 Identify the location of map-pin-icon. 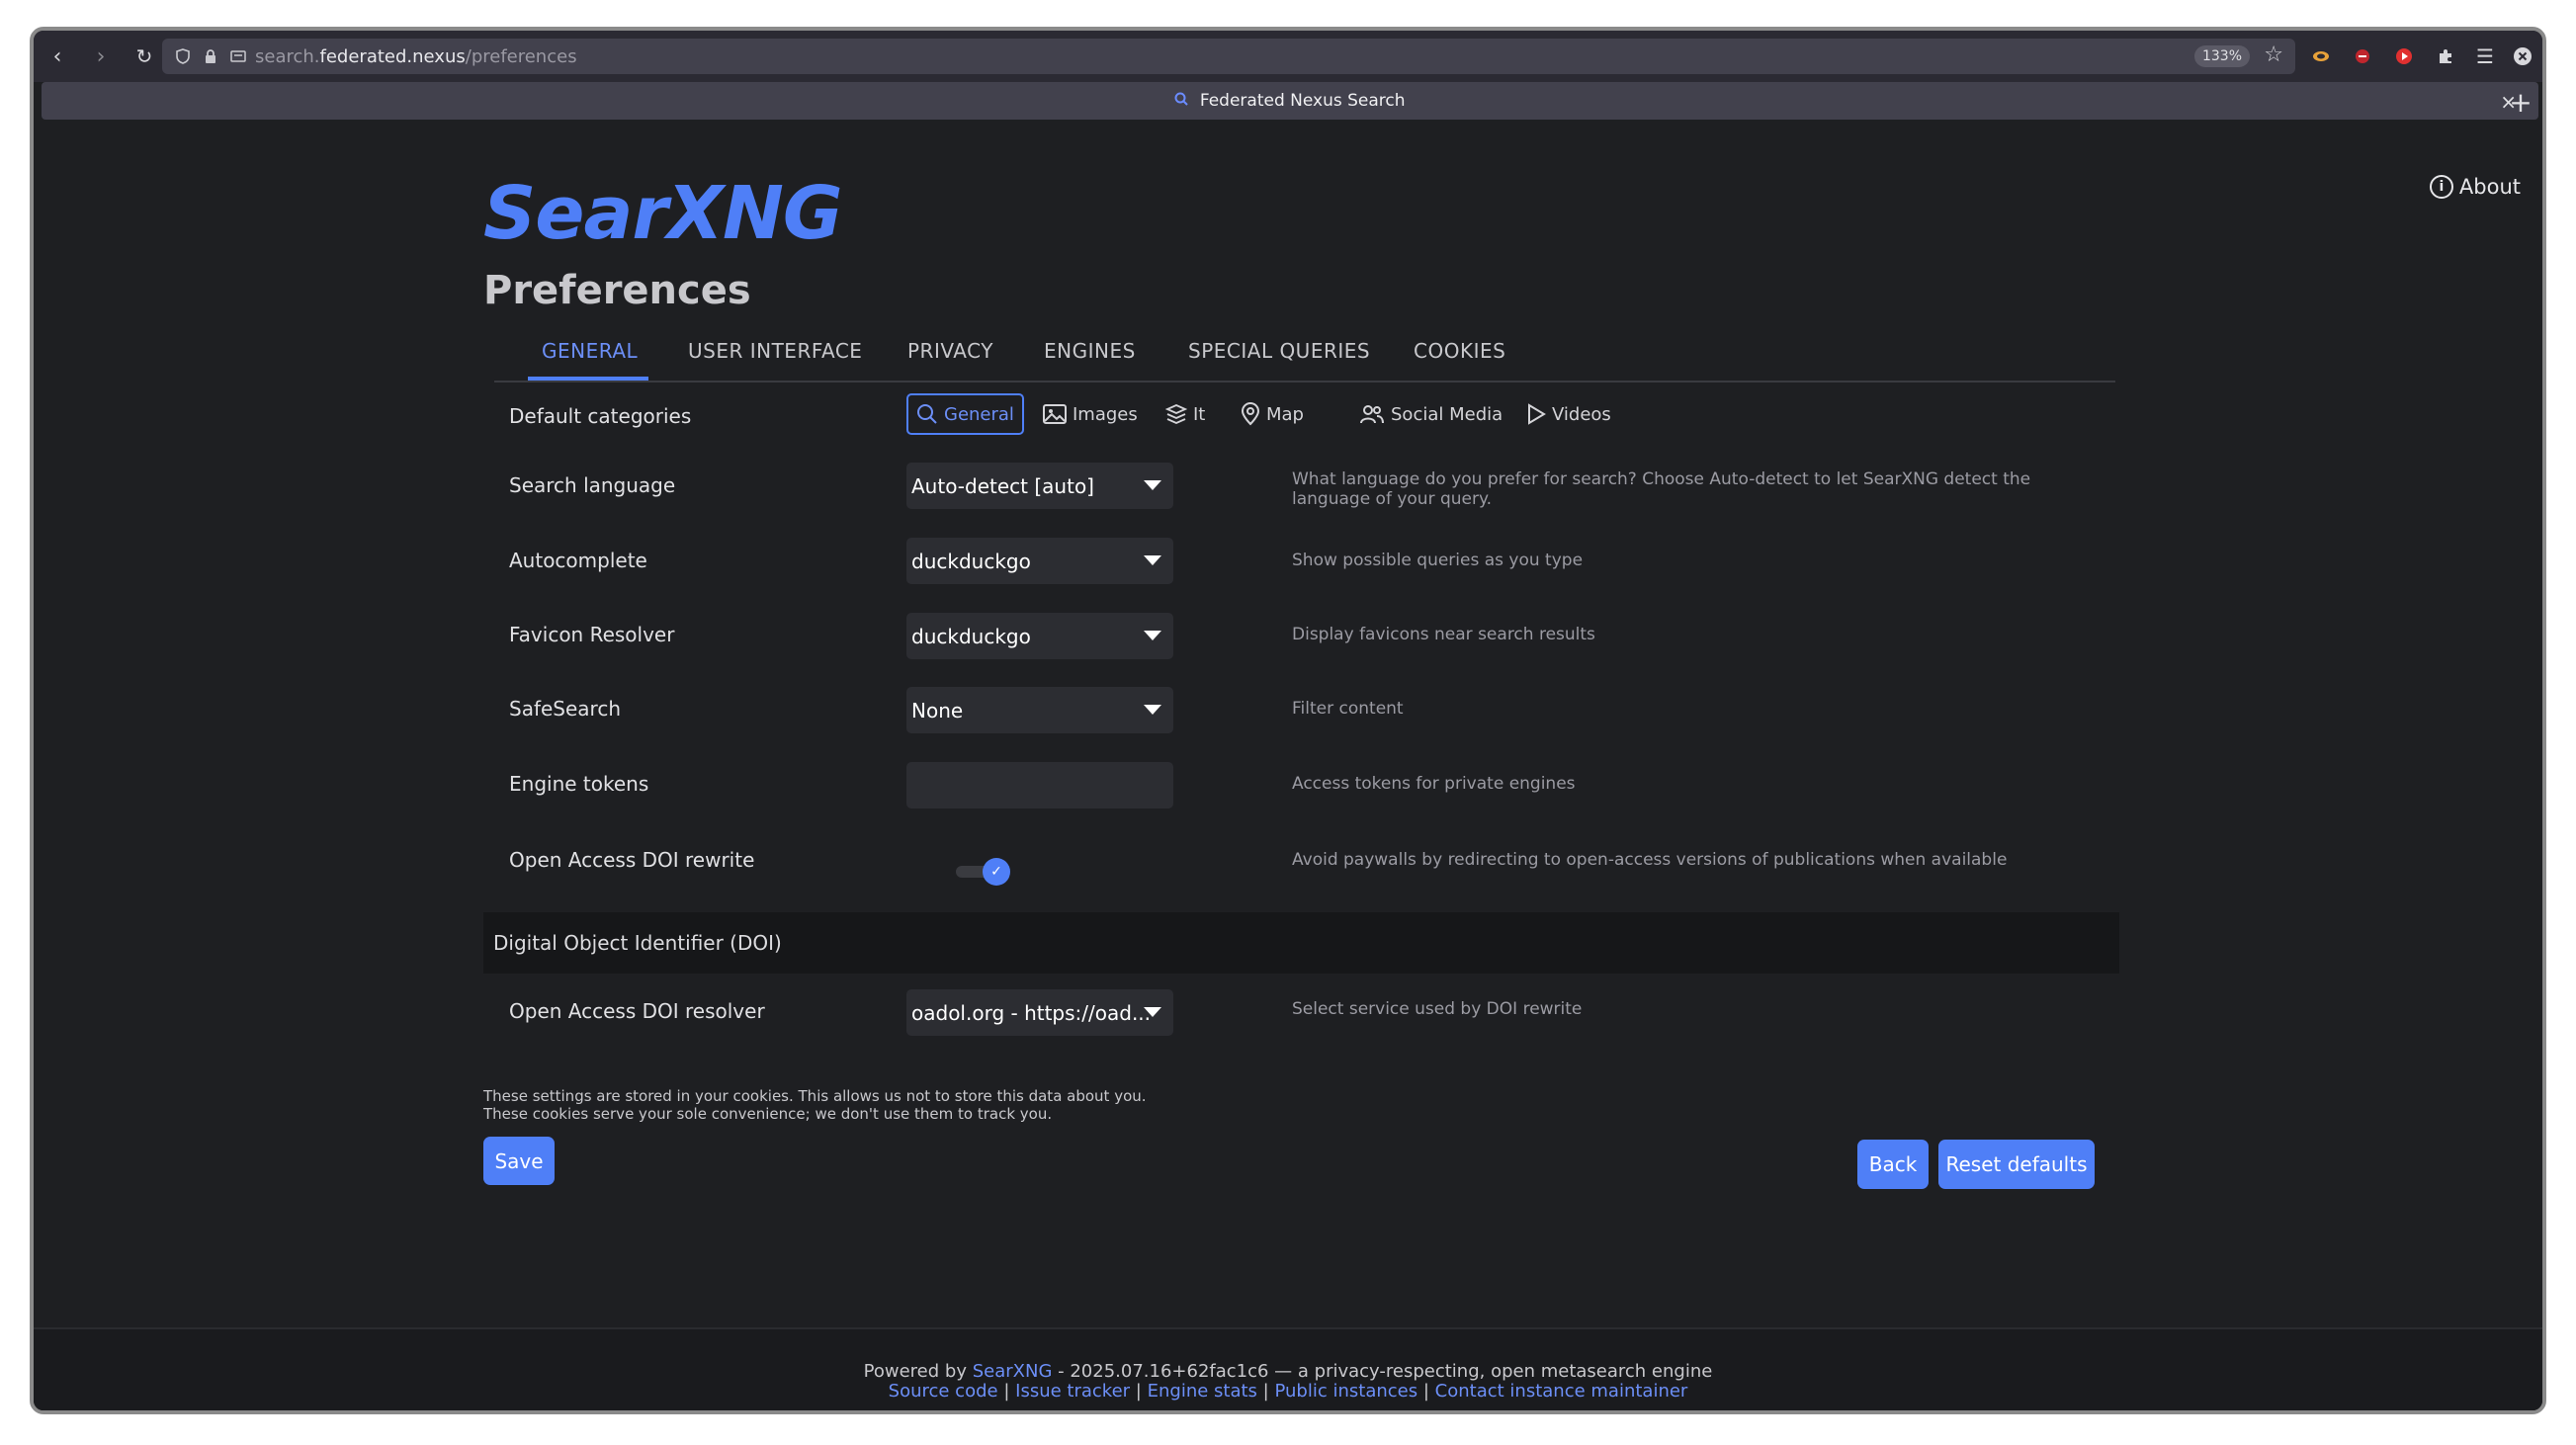
(1250, 414).